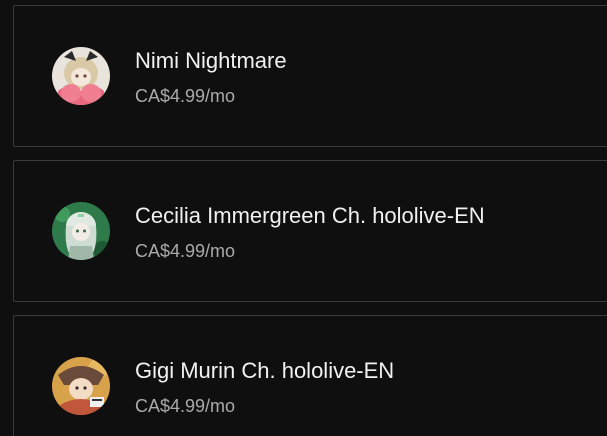  Describe the element at coordinates (264, 371) in the screenshot. I see `channel-name: Gigi Murin Ch. hololive-EN` at that location.